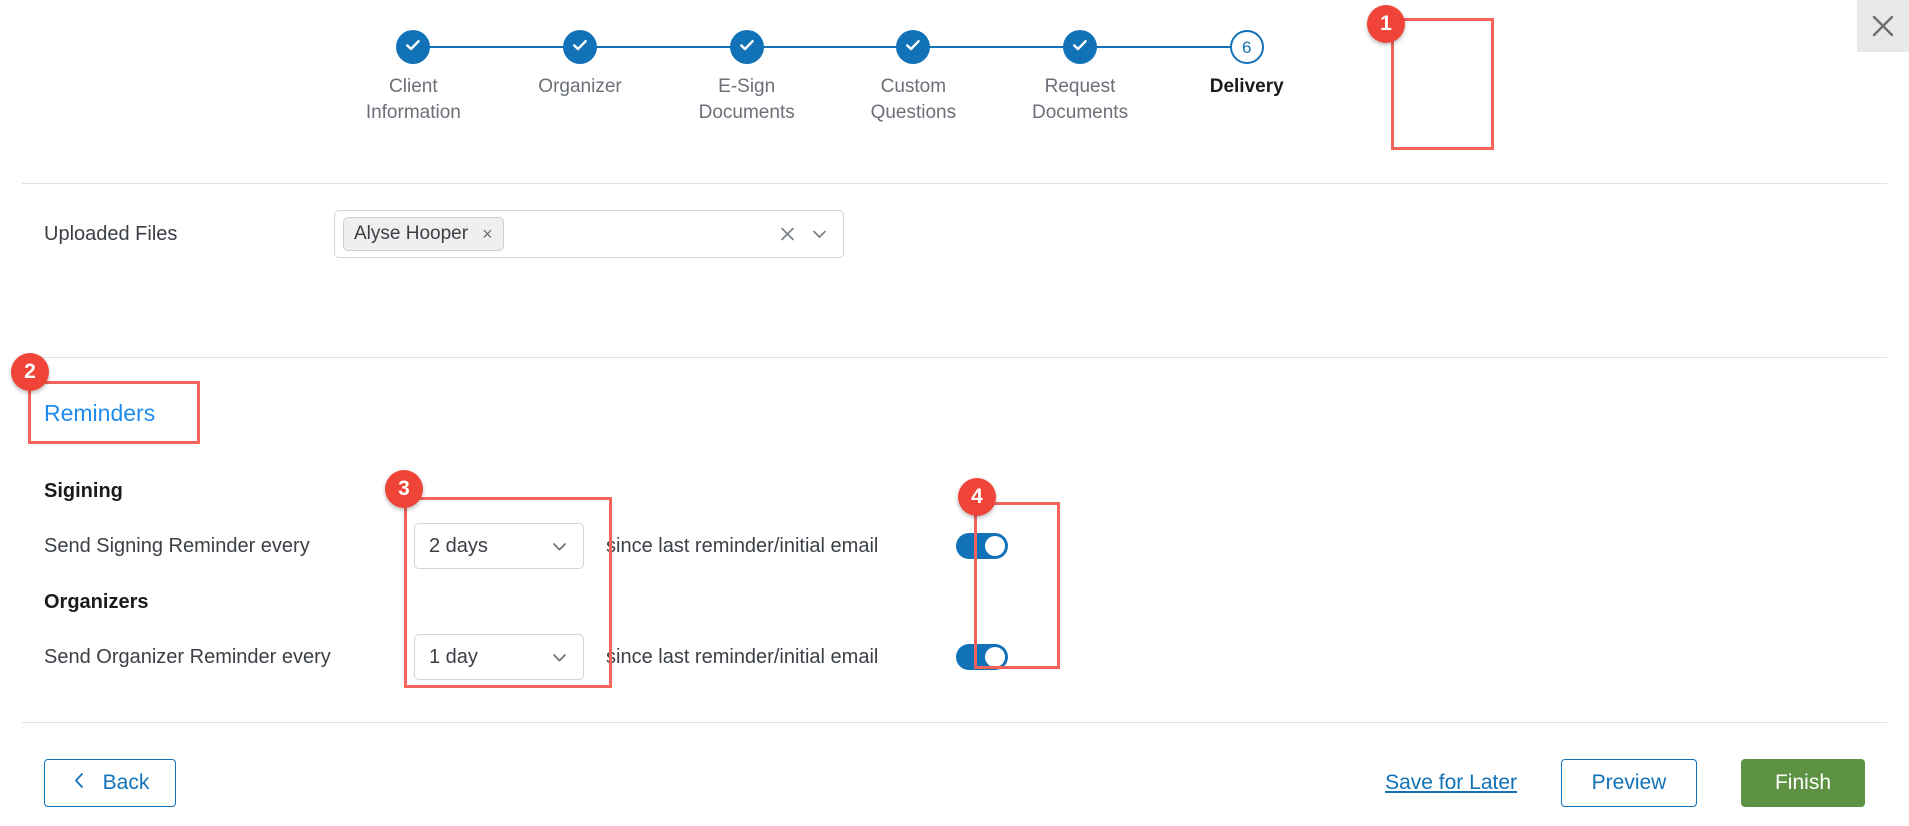 The height and width of the screenshot is (826, 1909). I want to click on finish-button: Finish, so click(1803, 783).